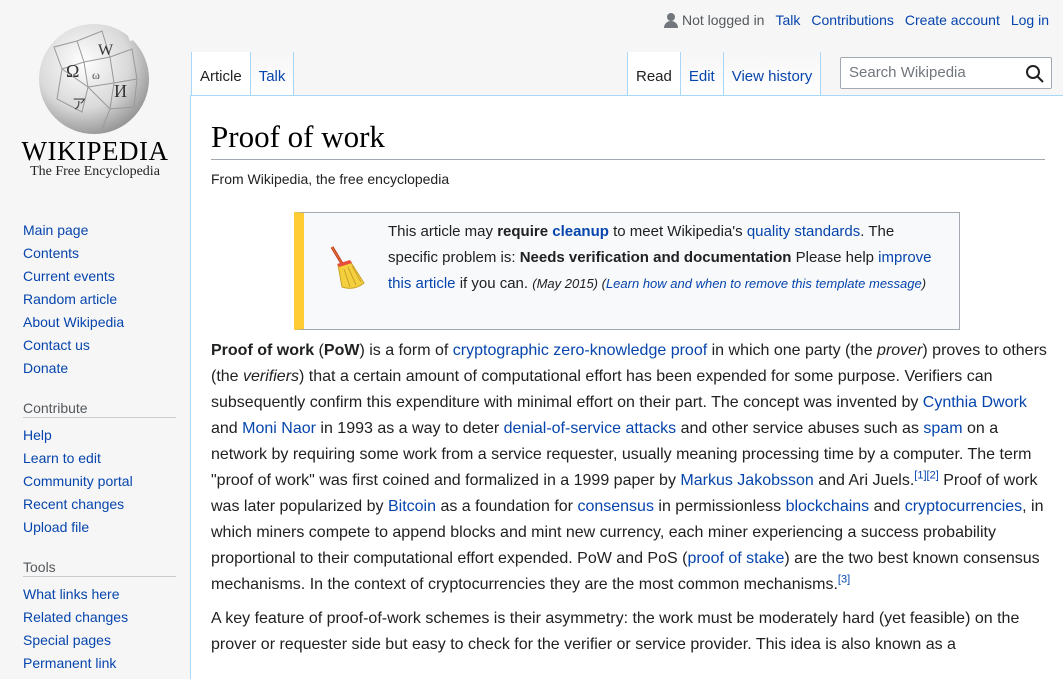 This screenshot has width=1063, height=679. I want to click on link-consensus: consensus, so click(615, 506).